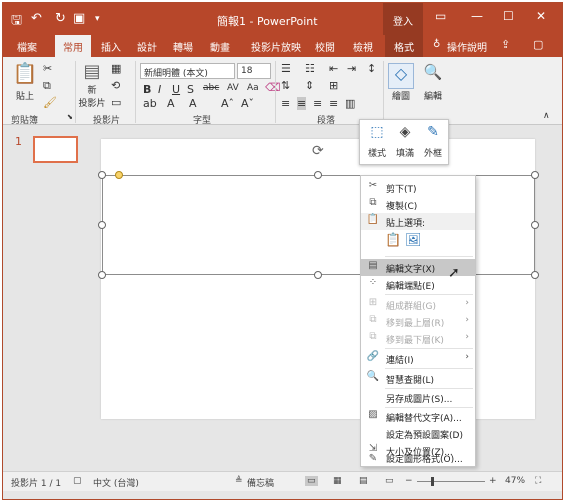 Image resolution: width=567 pixels, height=503 pixels. I want to click on rotate-handle-icon: ⟳, so click(318, 151).